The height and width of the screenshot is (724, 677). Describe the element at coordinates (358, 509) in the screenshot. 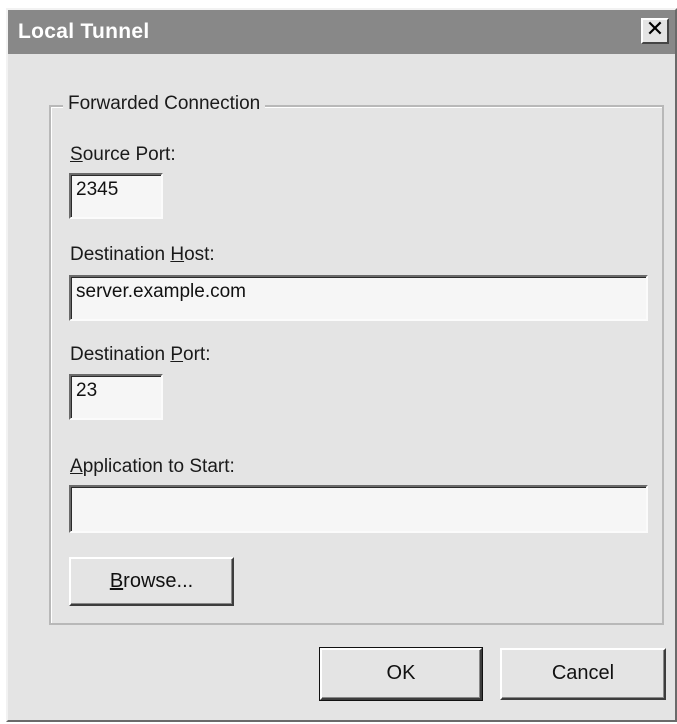

I see `application-input` at that location.